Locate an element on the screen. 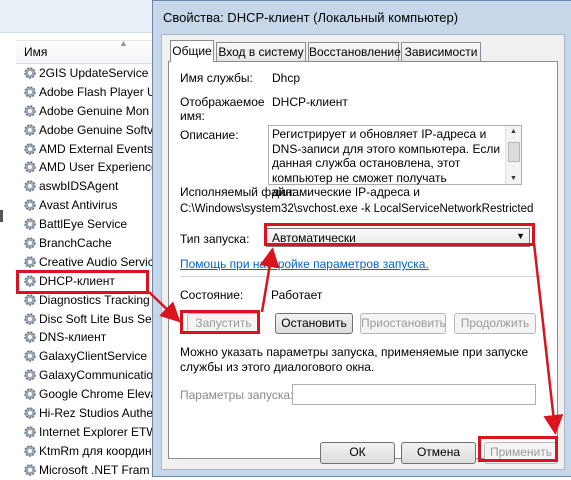 This screenshot has width=571, height=480. service-list-item: 2GIS UpdateService is located at coordinates (88, 73).